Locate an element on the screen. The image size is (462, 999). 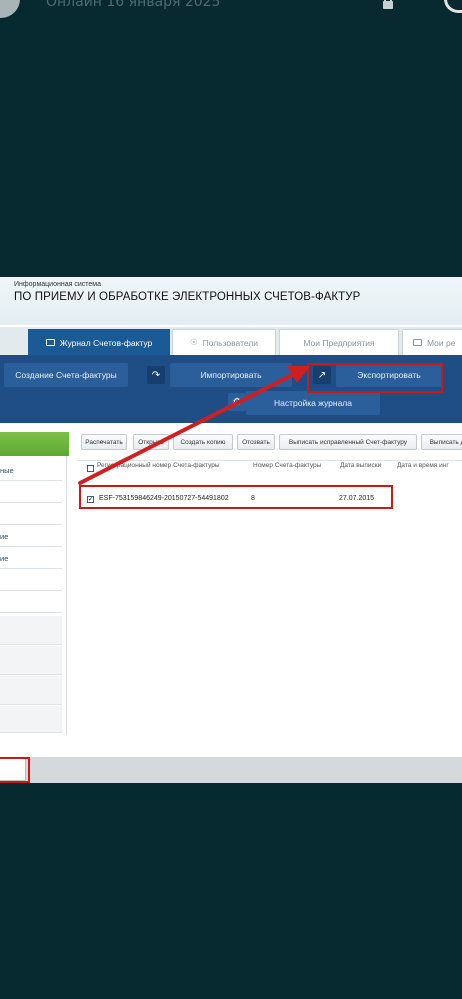
annotation-arrow is located at coordinates (194, 425).